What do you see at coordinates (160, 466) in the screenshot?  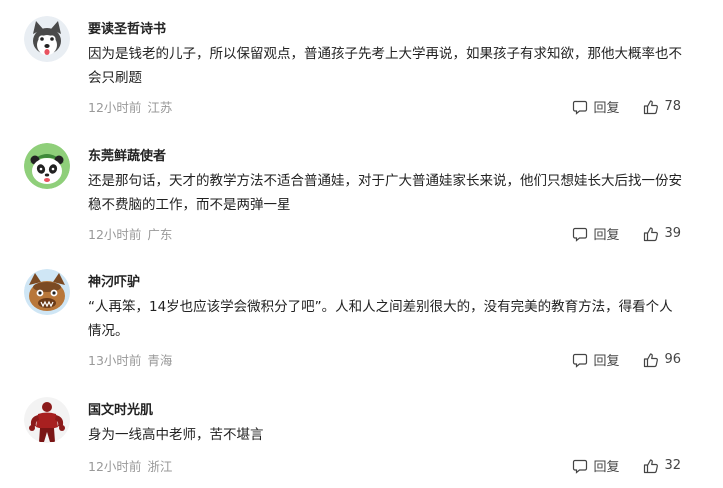 I see `location: 浙江` at bounding box center [160, 466].